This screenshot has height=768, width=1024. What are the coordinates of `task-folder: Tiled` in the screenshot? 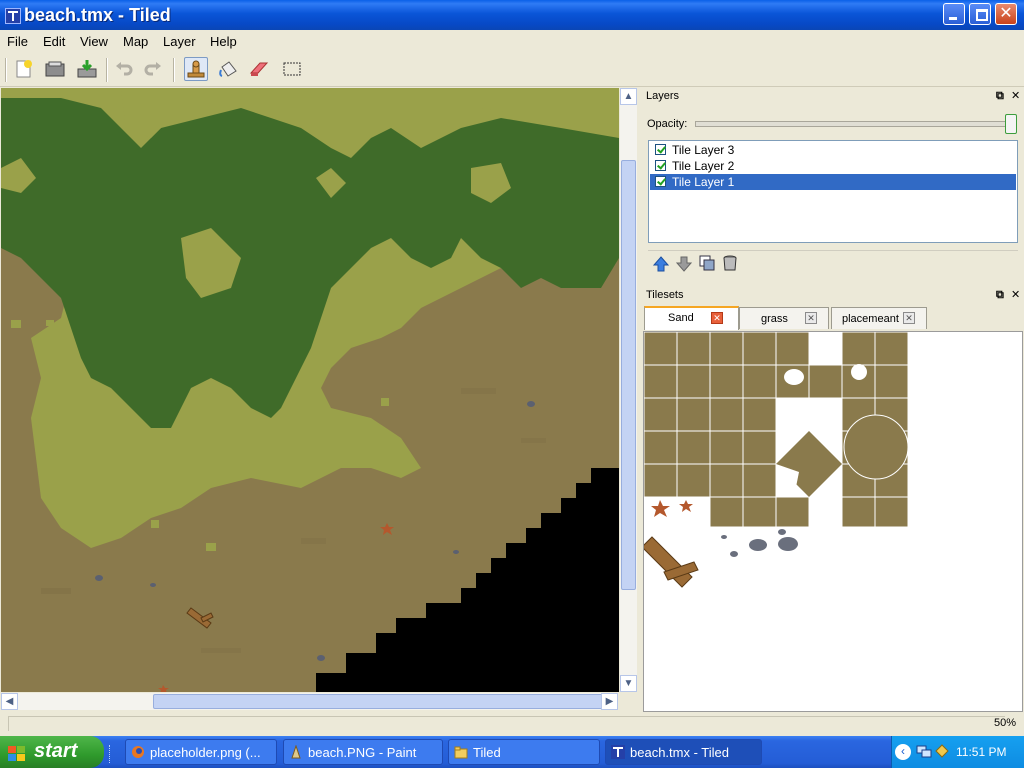 It's located at (524, 752).